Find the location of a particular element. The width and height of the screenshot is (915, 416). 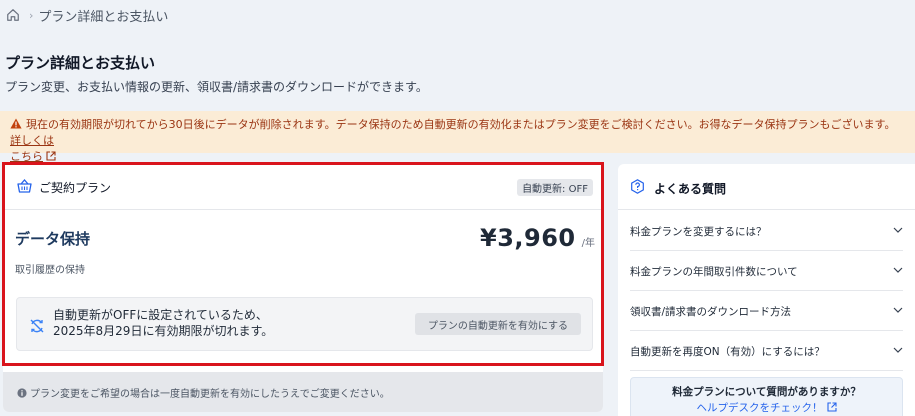

faq-item-download-receipt: 領収書/請求書のダウンロード方法 is located at coordinates (766, 310).